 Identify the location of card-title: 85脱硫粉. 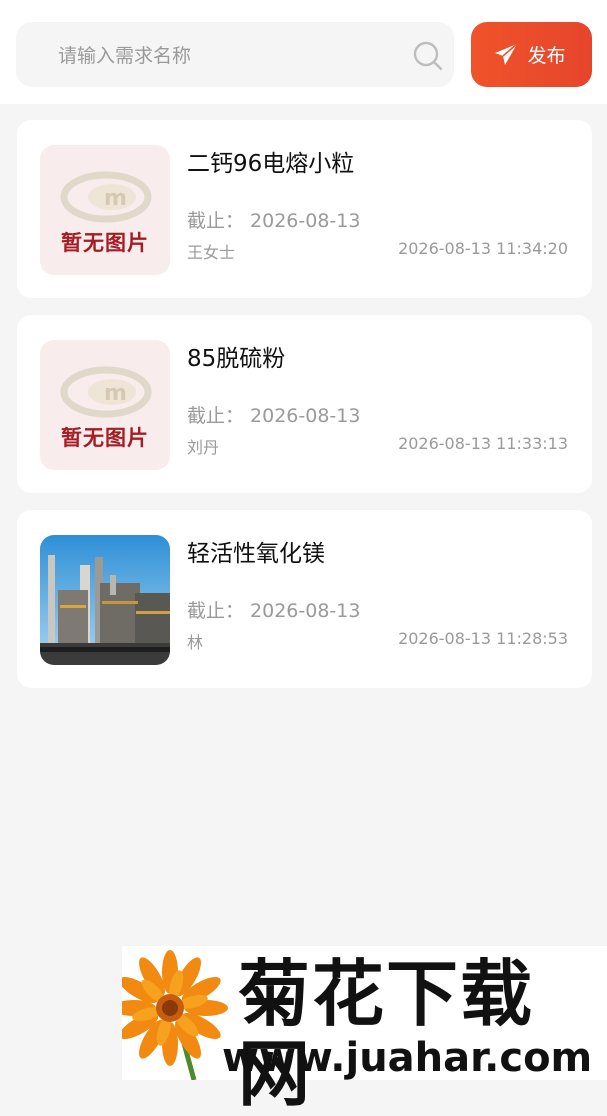
(236, 359).